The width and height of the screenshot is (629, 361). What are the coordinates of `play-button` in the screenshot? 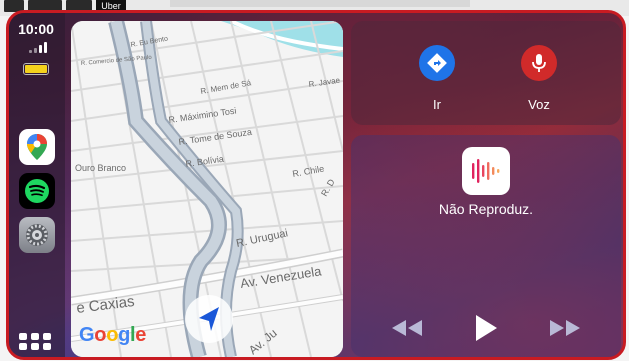 It's located at (486, 328).